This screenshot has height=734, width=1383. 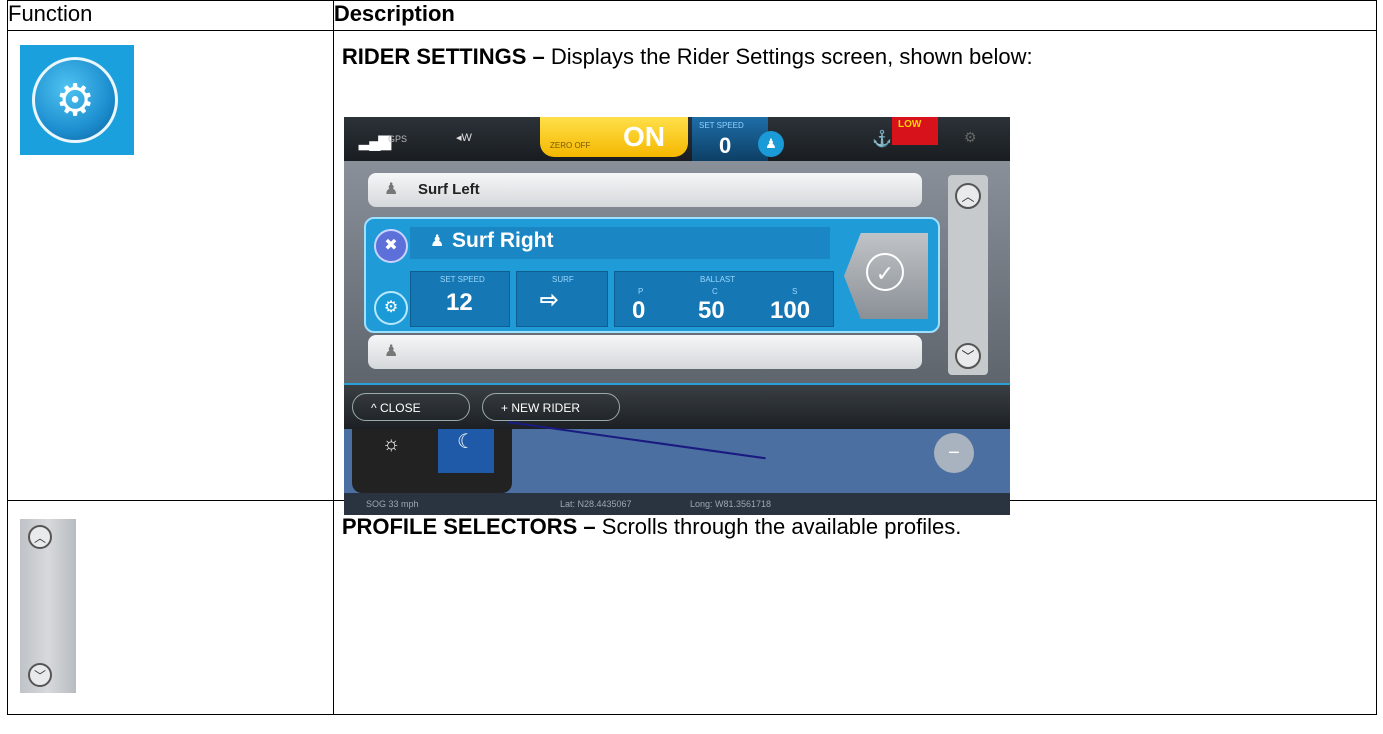 I want to click on zero-off-label: ZERO OFF, so click(x=570, y=145).